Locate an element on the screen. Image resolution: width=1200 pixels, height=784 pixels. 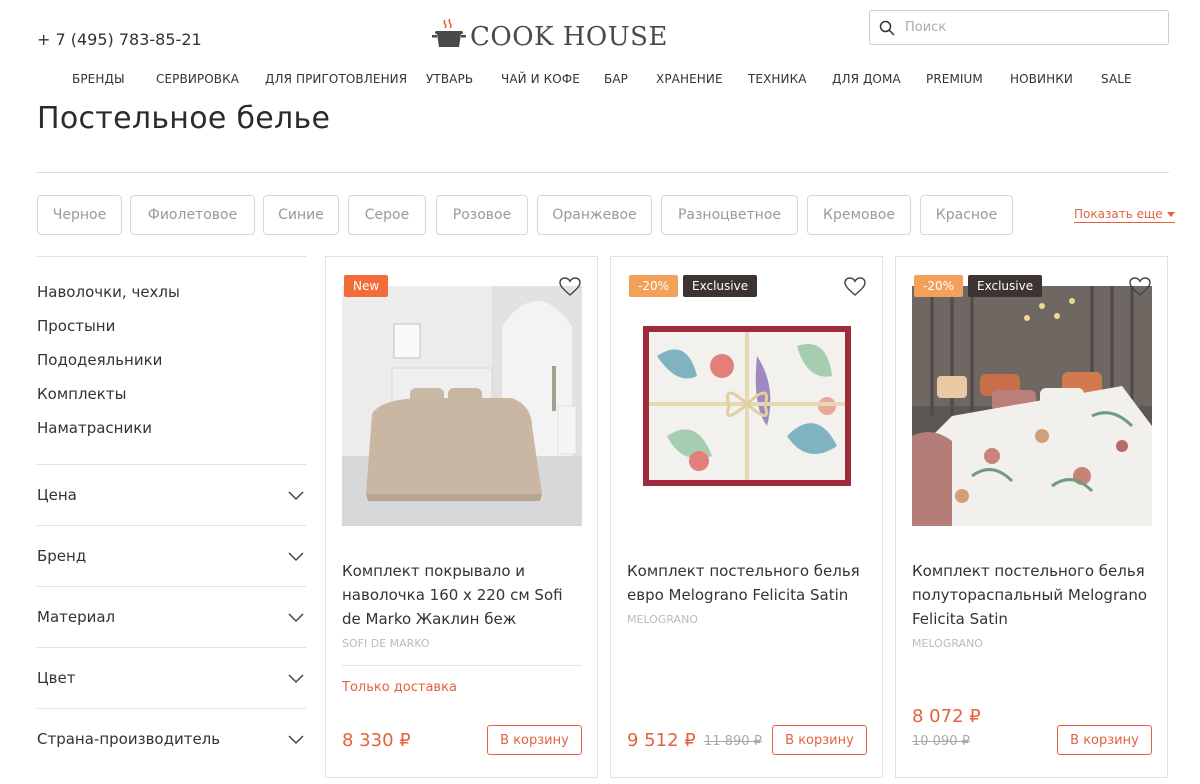
filter-label: Бренд is located at coordinates (62, 556).